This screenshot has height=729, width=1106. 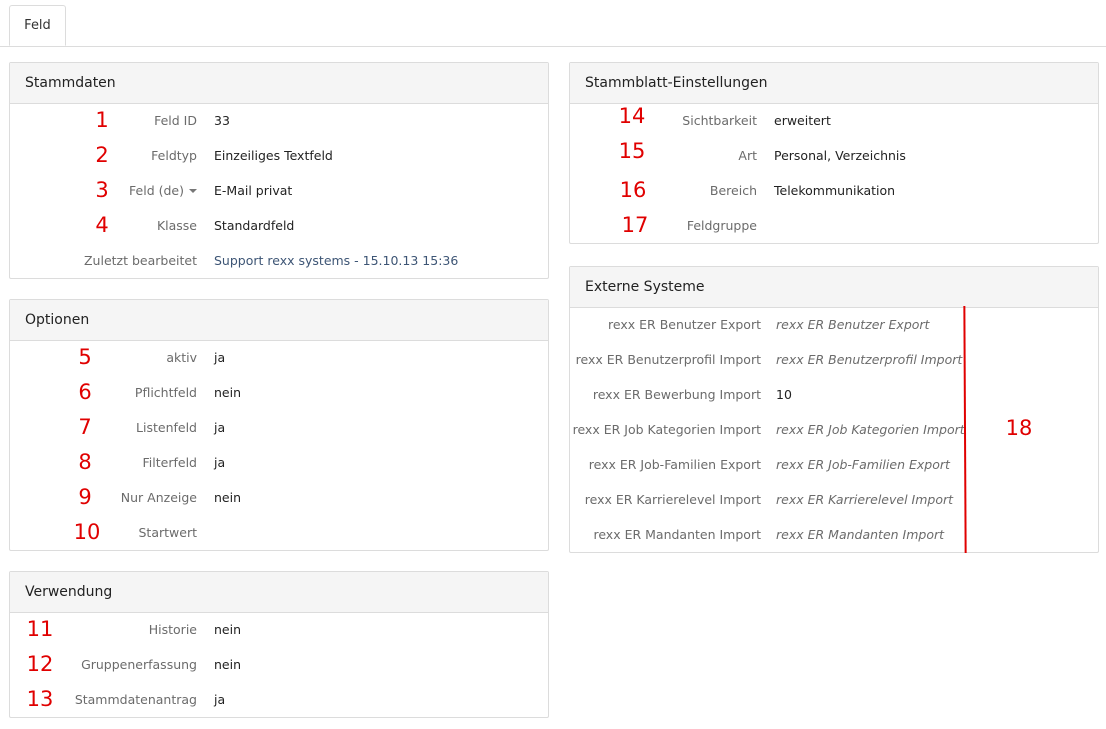 What do you see at coordinates (802, 120) in the screenshot?
I see `field-value: erweitert` at bounding box center [802, 120].